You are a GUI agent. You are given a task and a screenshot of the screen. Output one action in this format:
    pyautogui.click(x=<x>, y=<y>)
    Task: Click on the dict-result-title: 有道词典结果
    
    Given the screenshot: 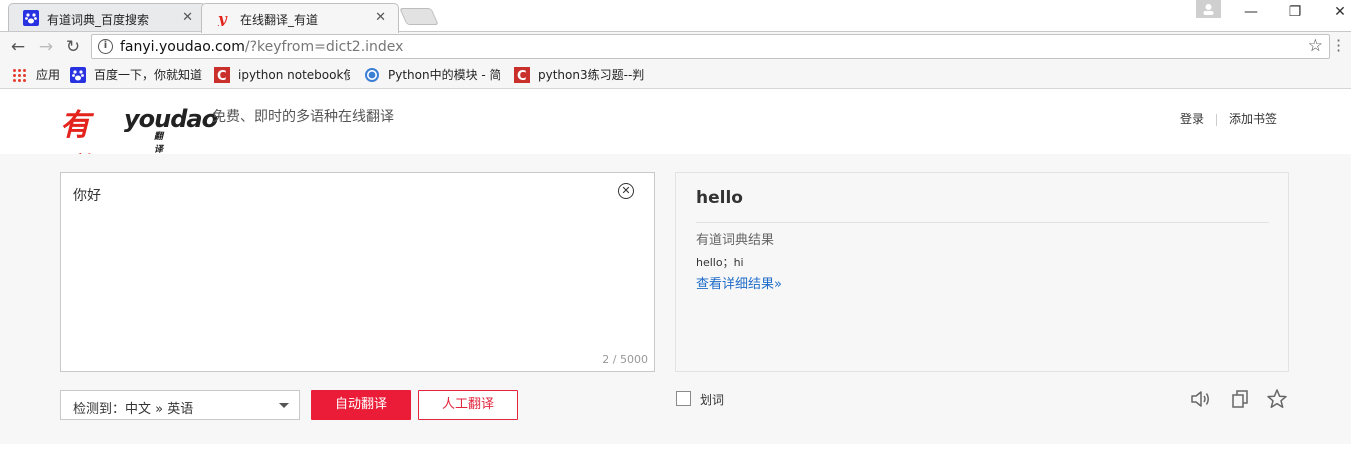 What is the action you would take?
    pyautogui.click(x=735, y=240)
    